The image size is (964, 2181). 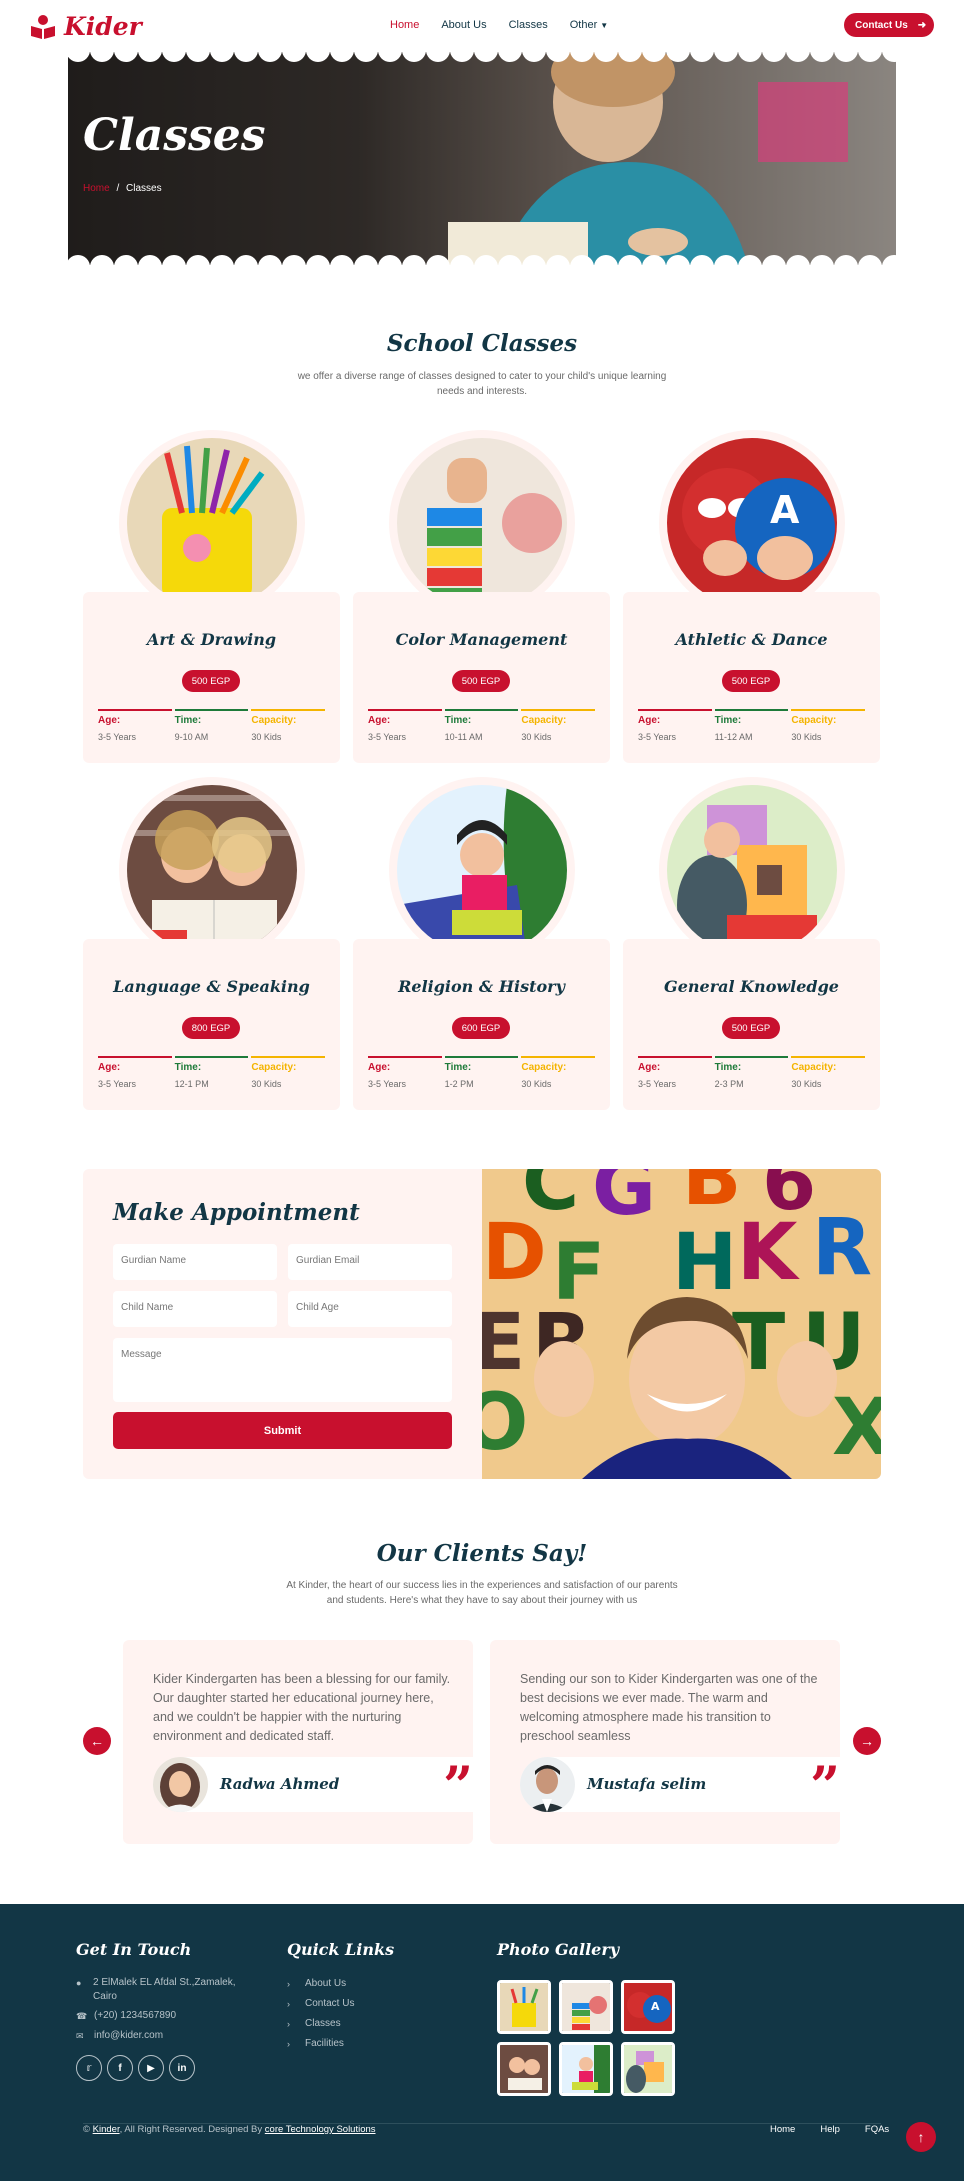 I want to click on nav-other: Other ▼, so click(x=589, y=25).